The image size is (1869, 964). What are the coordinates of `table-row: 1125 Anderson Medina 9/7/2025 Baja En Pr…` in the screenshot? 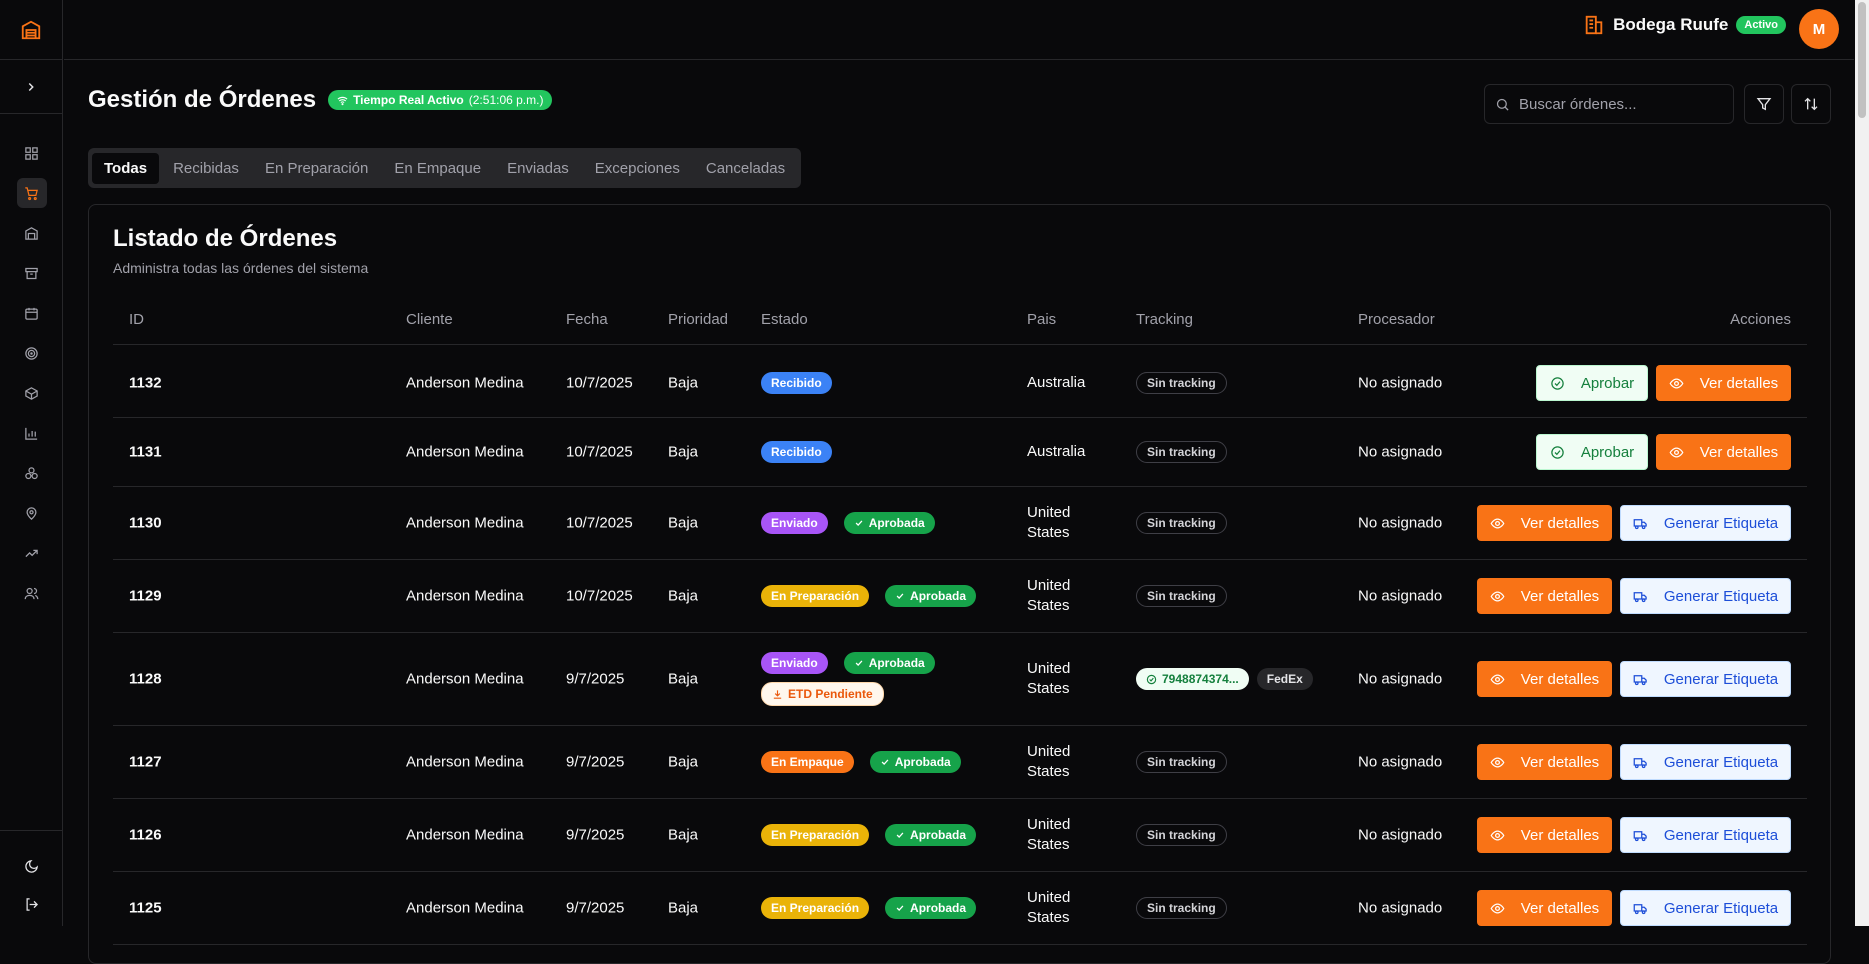 It's located at (960, 908).